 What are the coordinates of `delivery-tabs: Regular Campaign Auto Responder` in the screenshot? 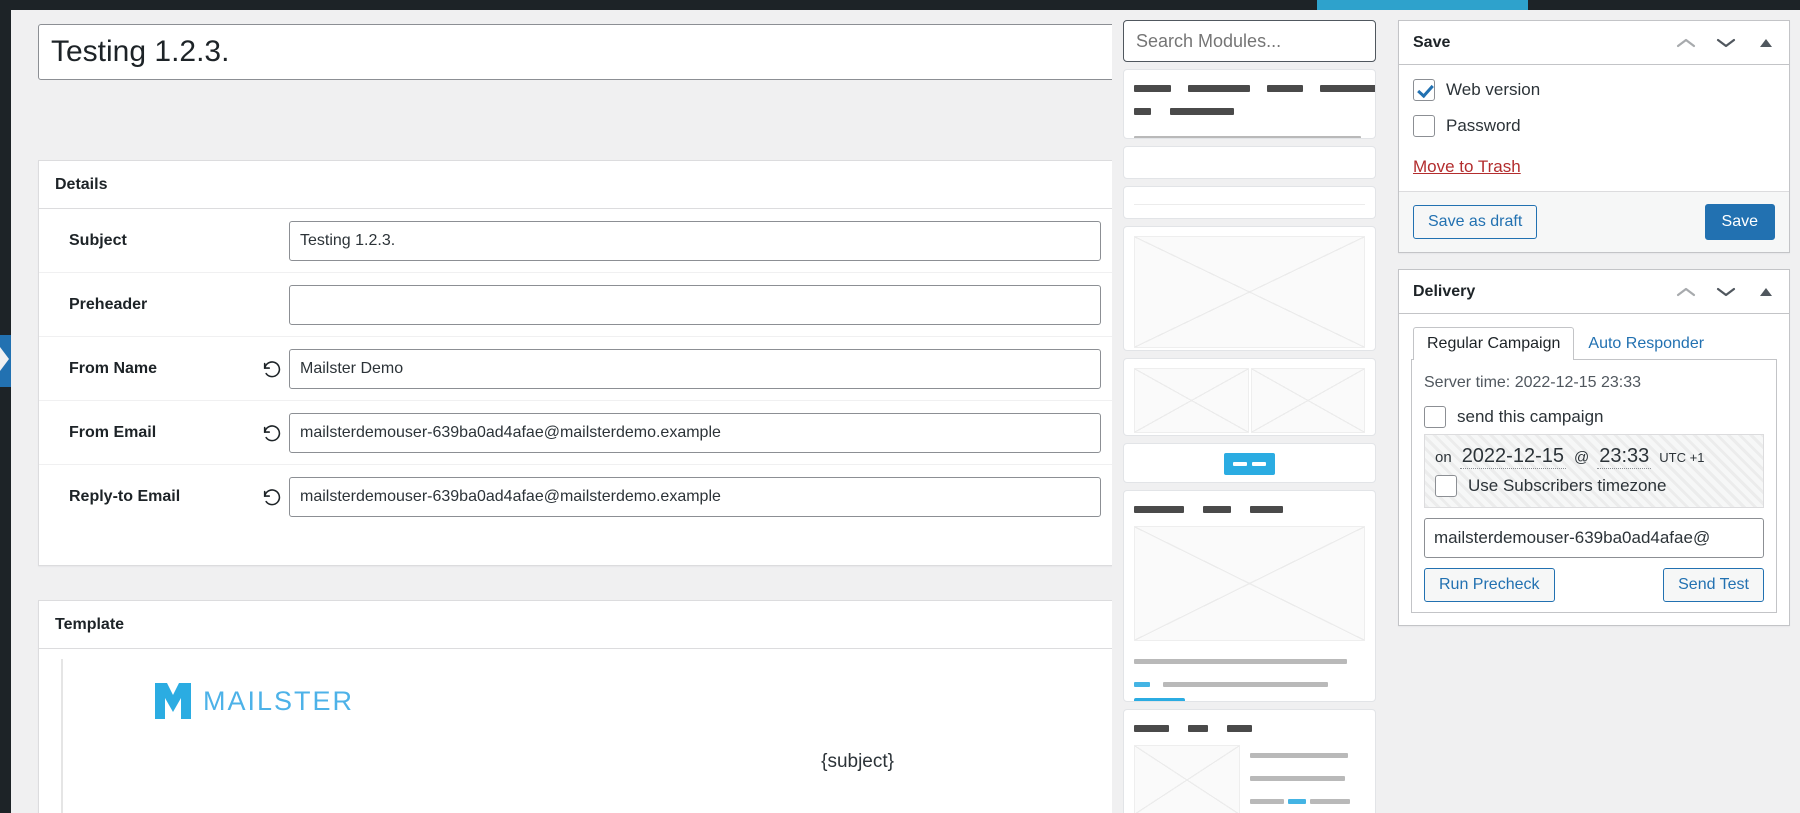 It's located at (1594, 343).